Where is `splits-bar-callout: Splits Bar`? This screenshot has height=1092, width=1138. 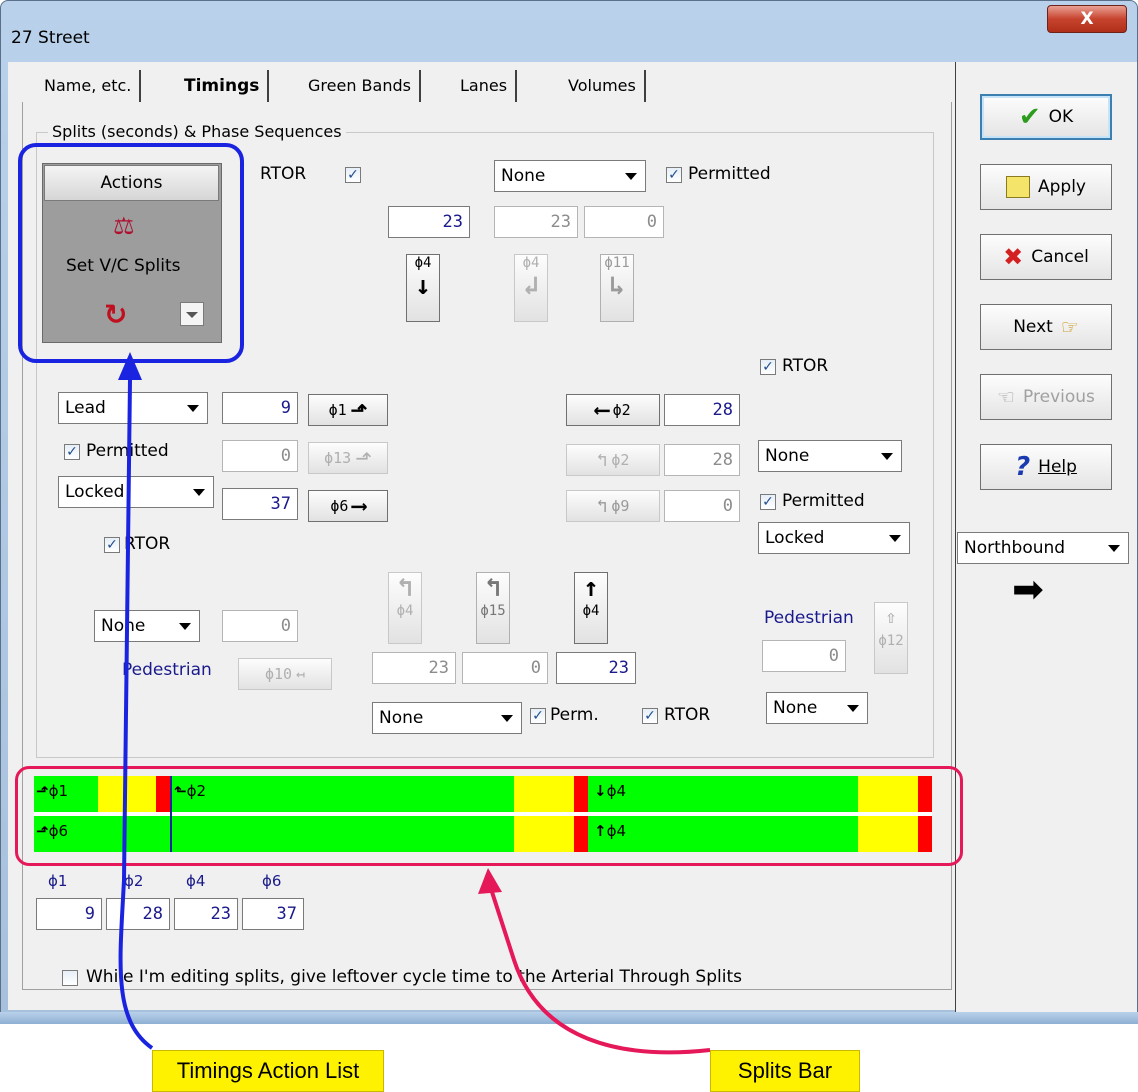
splits-bar-callout: Splits Bar is located at coordinates (785, 1071).